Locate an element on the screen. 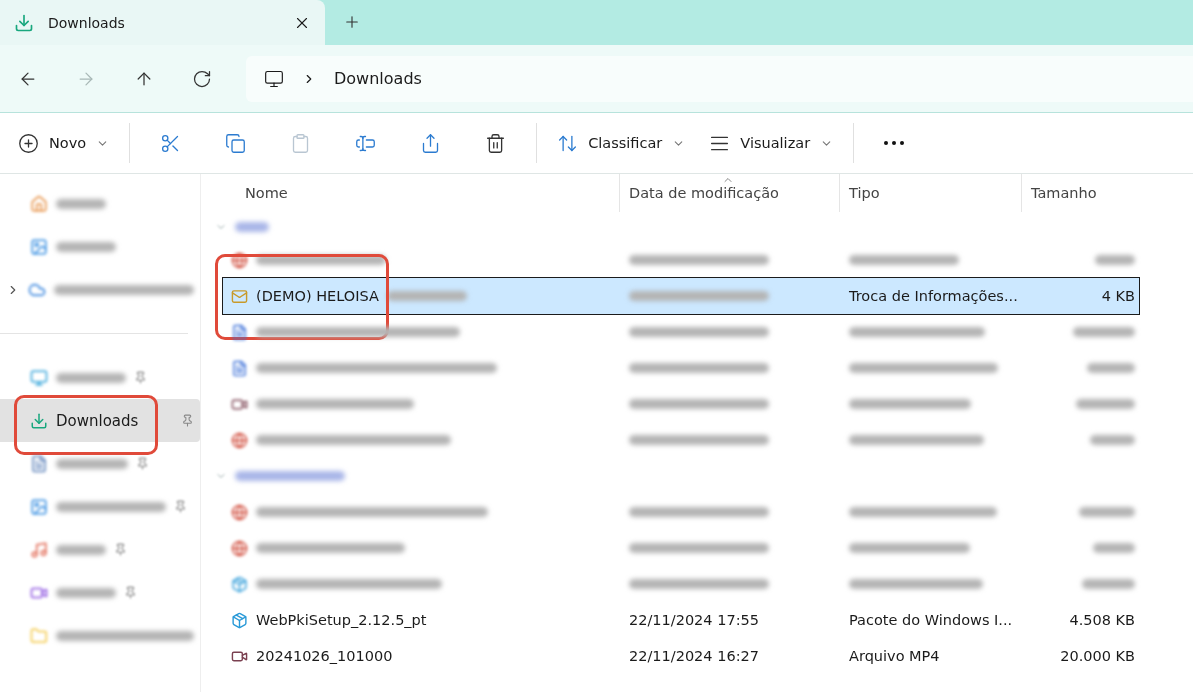 The height and width of the screenshot is (692, 1193). file-name: WebPkiSetup_2.12.5_pt is located at coordinates (341, 620).